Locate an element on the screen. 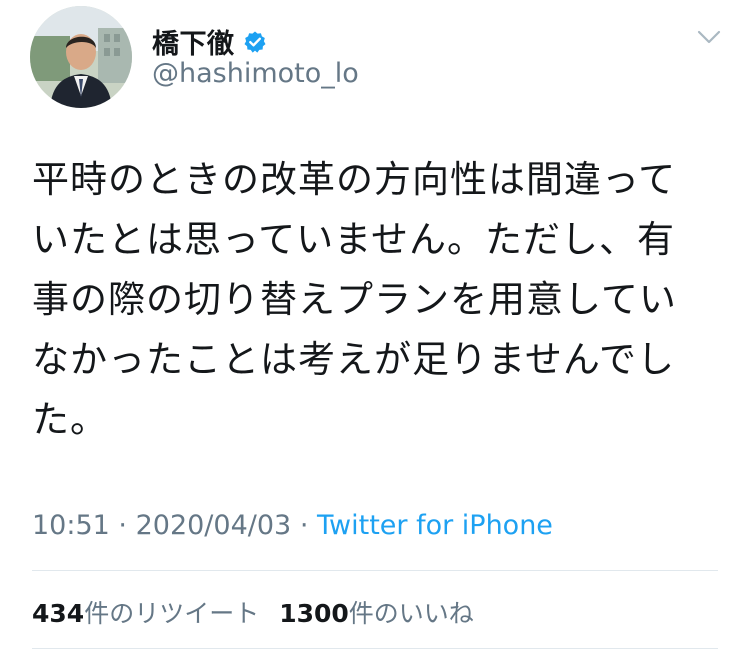 This screenshot has height=653, width=747. retweets-count: 434 is located at coordinates (58, 613).